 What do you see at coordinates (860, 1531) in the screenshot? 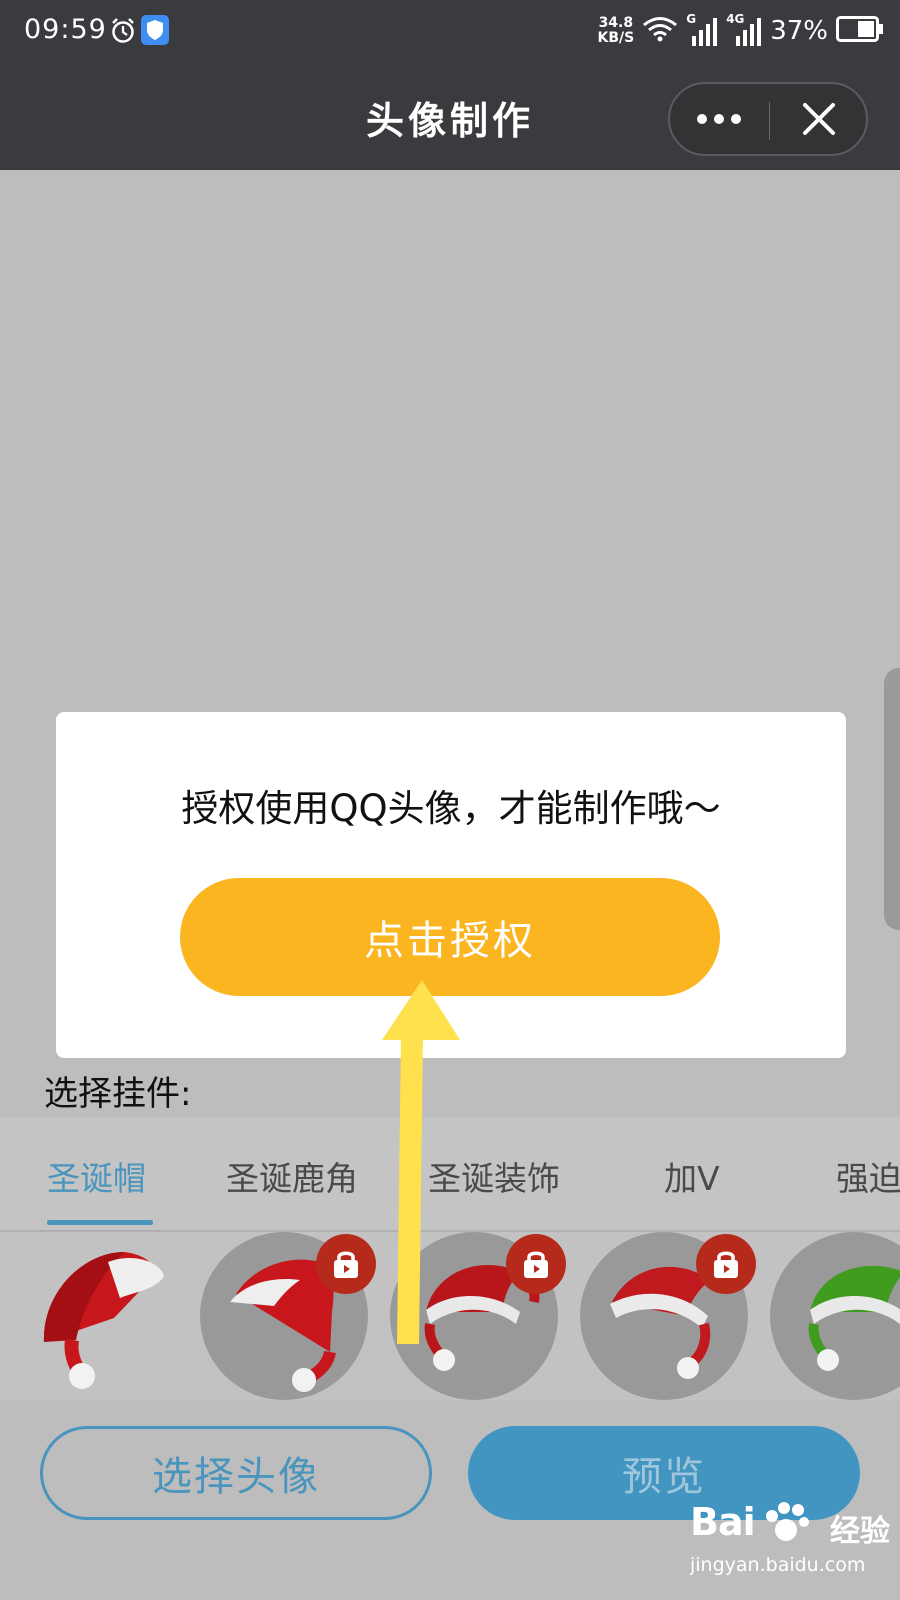
I see `baidu-jingyan-label: 经验` at bounding box center [860, 1531].